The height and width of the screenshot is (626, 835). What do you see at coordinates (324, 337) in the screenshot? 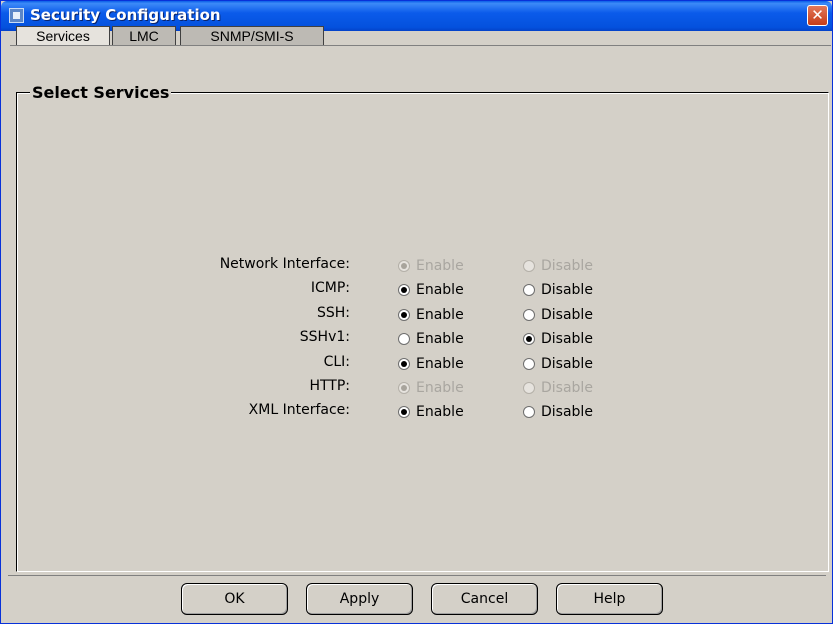
I see `service-label: SSHv1:` at bounding box center [324, 337].